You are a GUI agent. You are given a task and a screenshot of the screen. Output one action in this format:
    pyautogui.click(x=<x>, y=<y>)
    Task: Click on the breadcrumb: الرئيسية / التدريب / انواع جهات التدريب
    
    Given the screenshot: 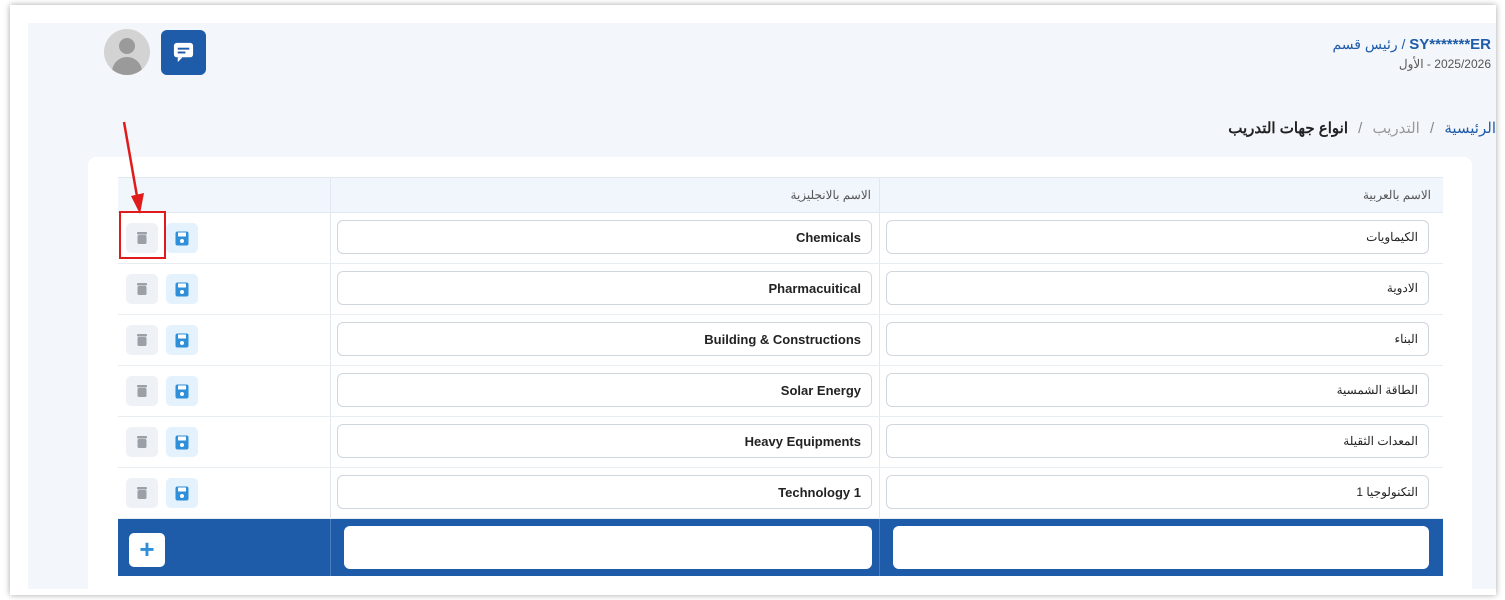 What is the action you would take?
    pyautogui.click(x=1362, y=128)
    